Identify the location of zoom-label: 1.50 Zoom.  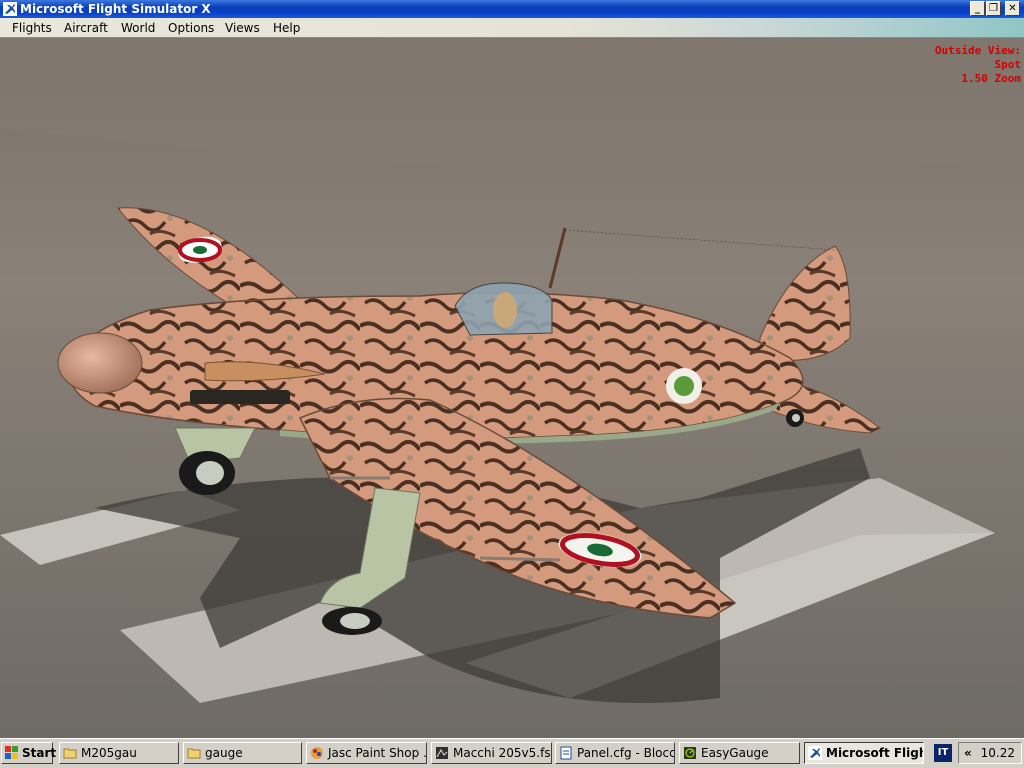
(991, 78).